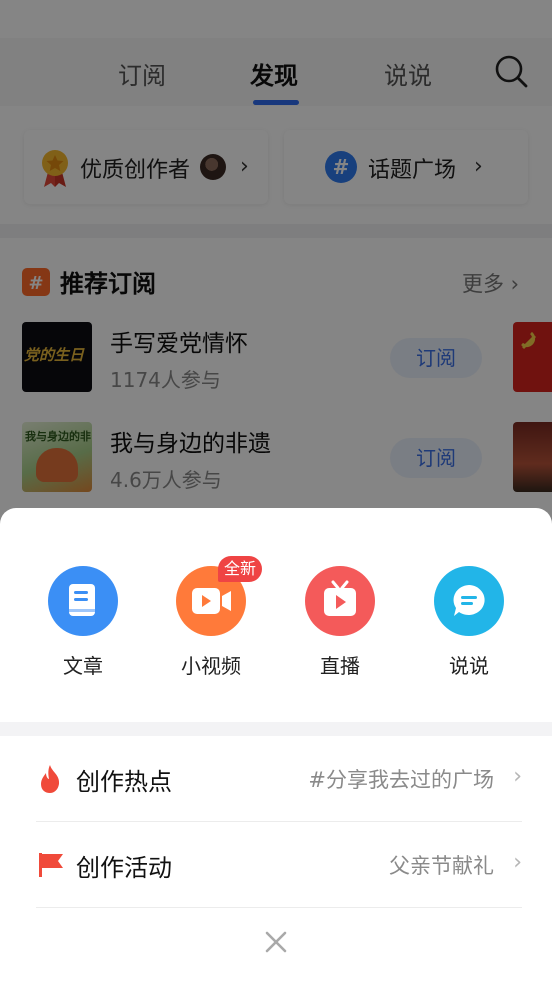 The width and height of the screenshot is (552, 981). Describe the element at coordinates (124, 868) in the screenshot. I see `creation-activity-title: 创作活动` at that location.